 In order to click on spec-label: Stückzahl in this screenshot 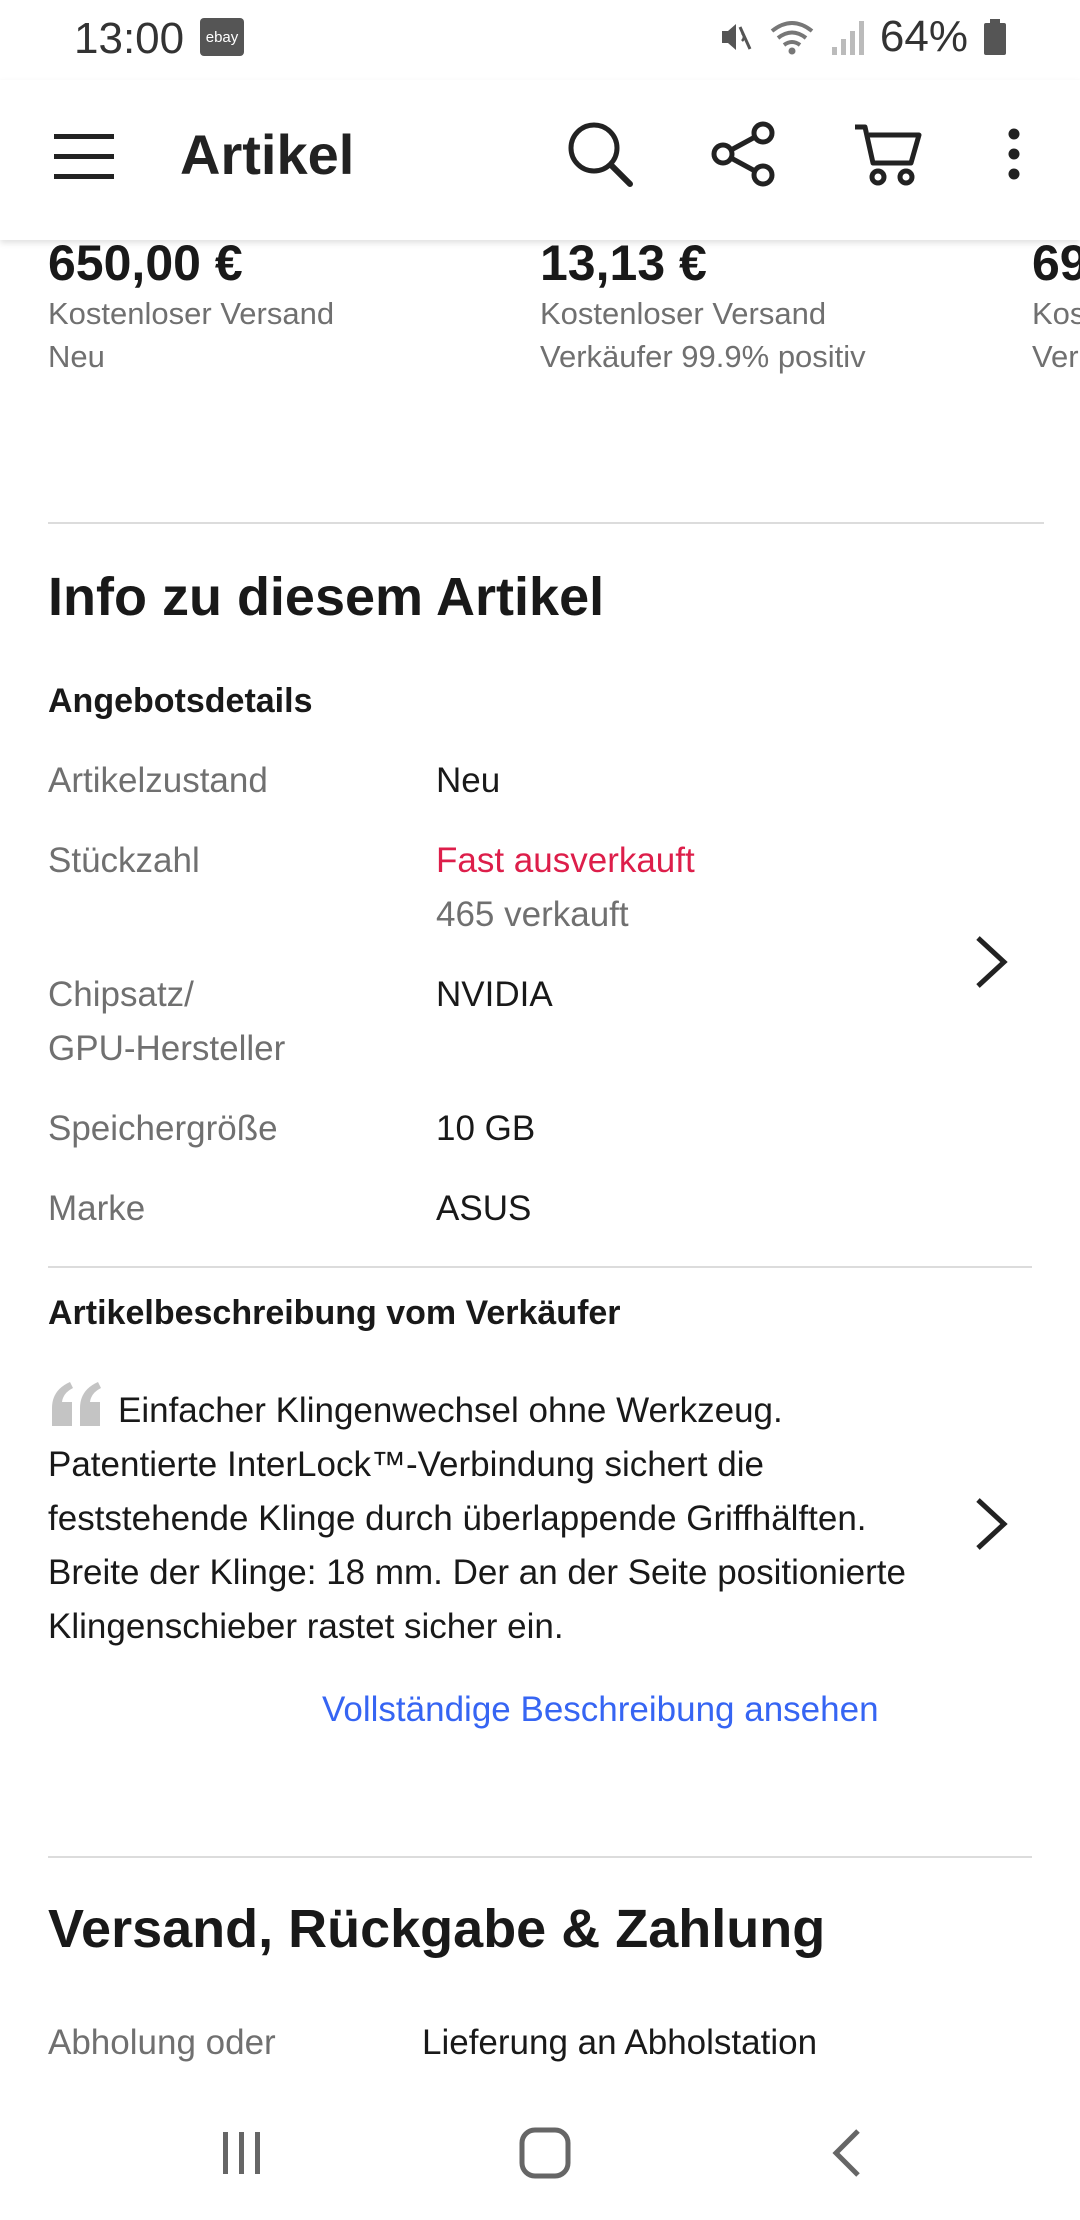, I will do `click(124, 860)`.